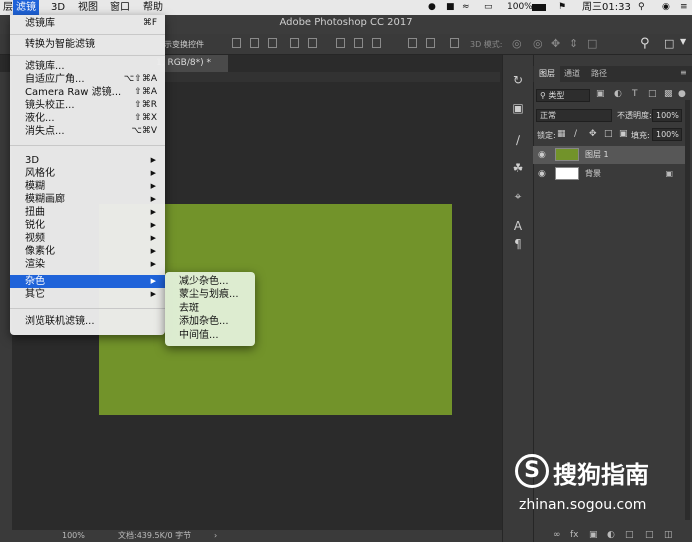 The image size is (692, 542). I want to click on spotlight-icon: ⚲, so click(641, 7).